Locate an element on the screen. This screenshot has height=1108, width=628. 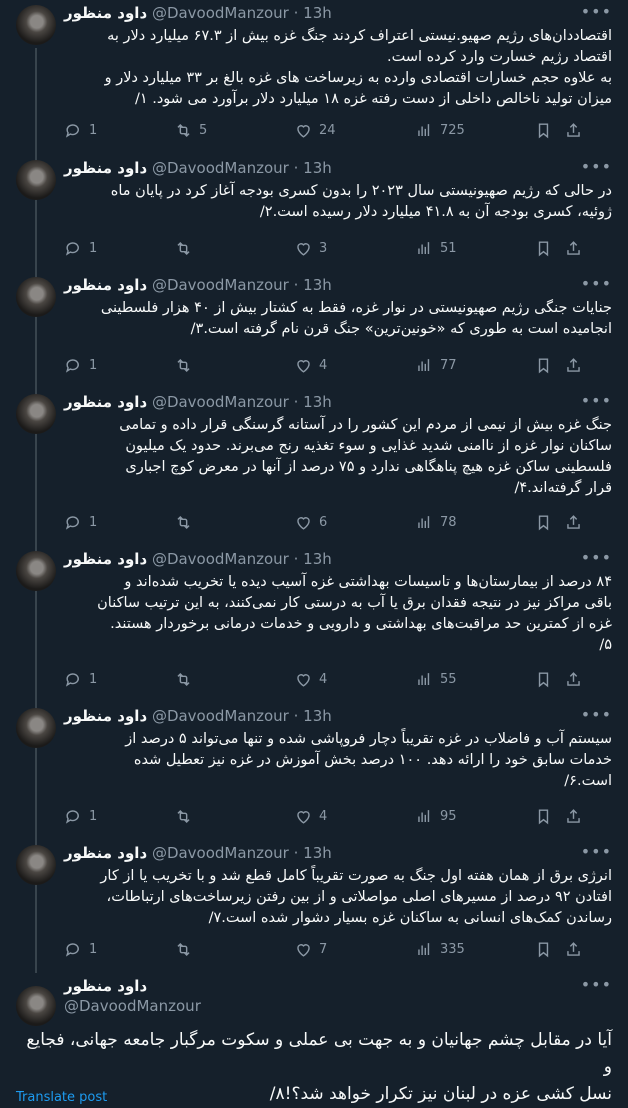
views-icon is located at coordinates (424, 248).